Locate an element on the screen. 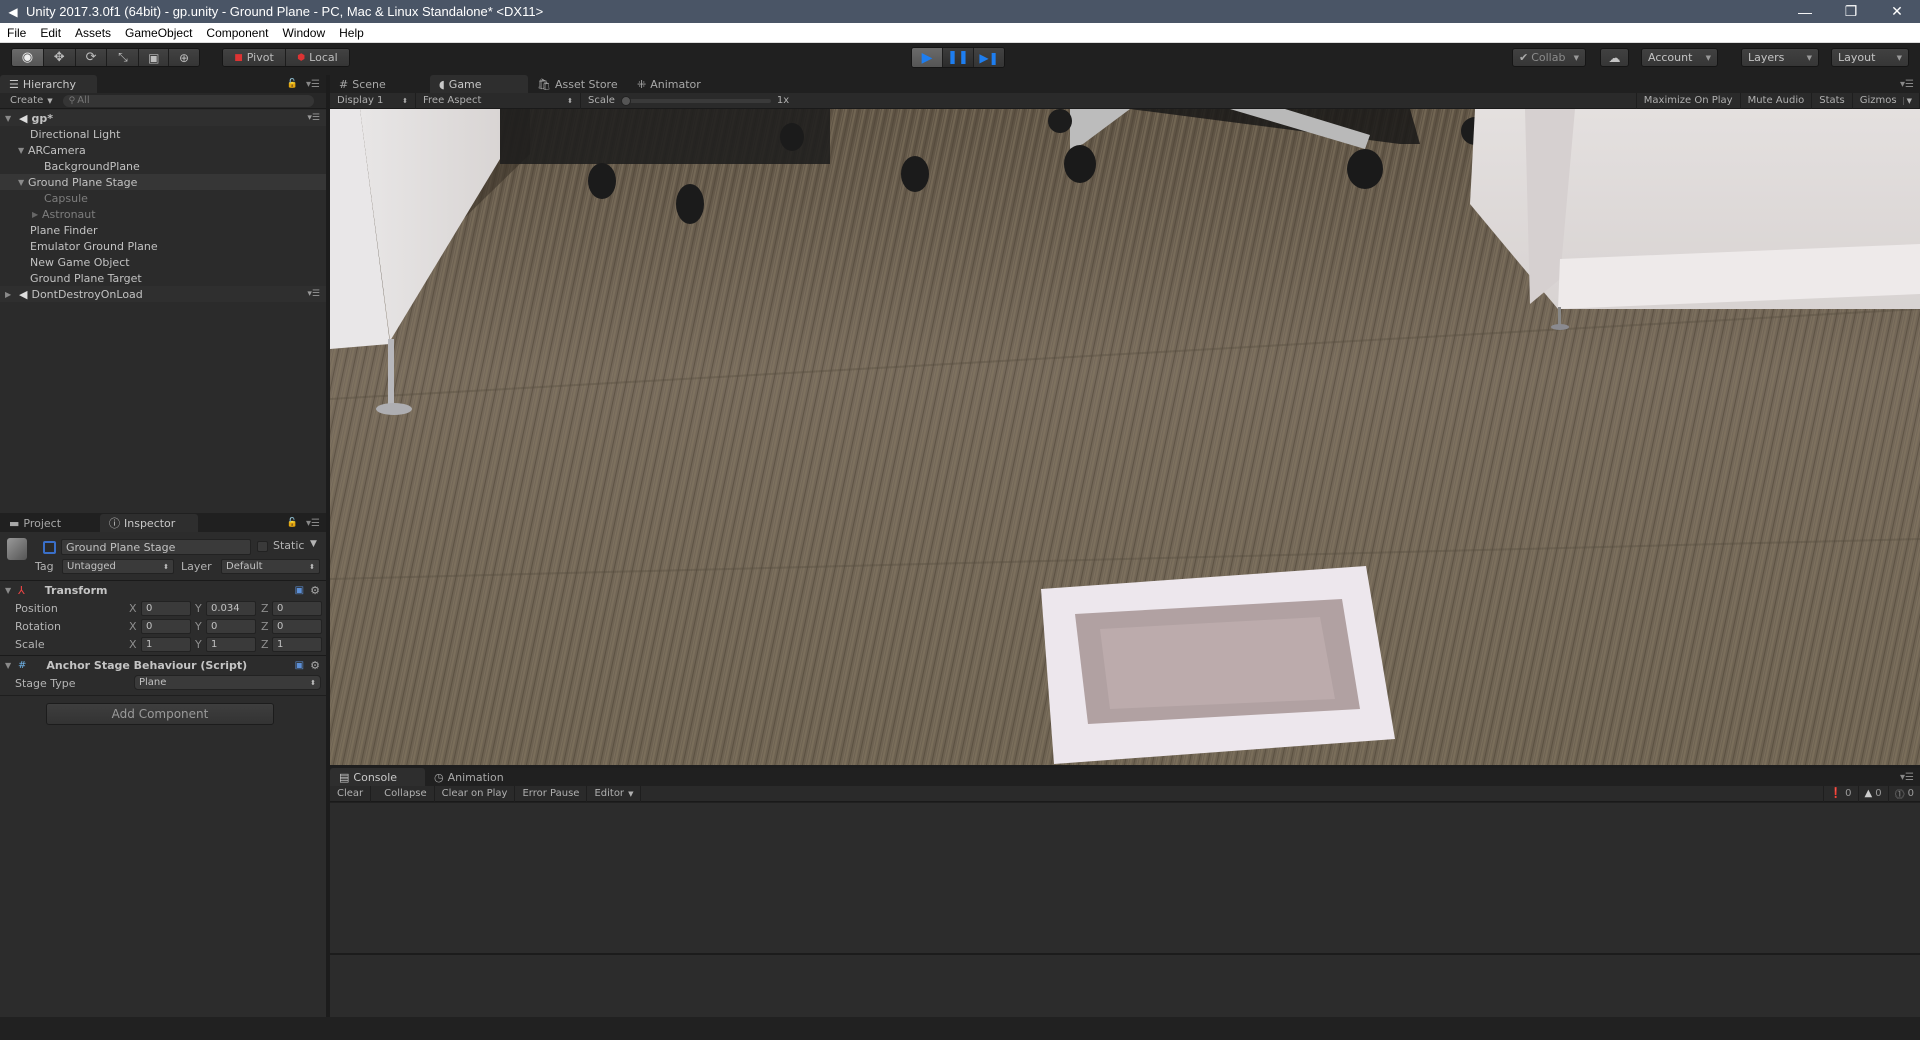 Image resolution: width=1920 pixels, height=1040 pixels. account-dropdown: Account ▼ is located at coordinates (1679, 57).